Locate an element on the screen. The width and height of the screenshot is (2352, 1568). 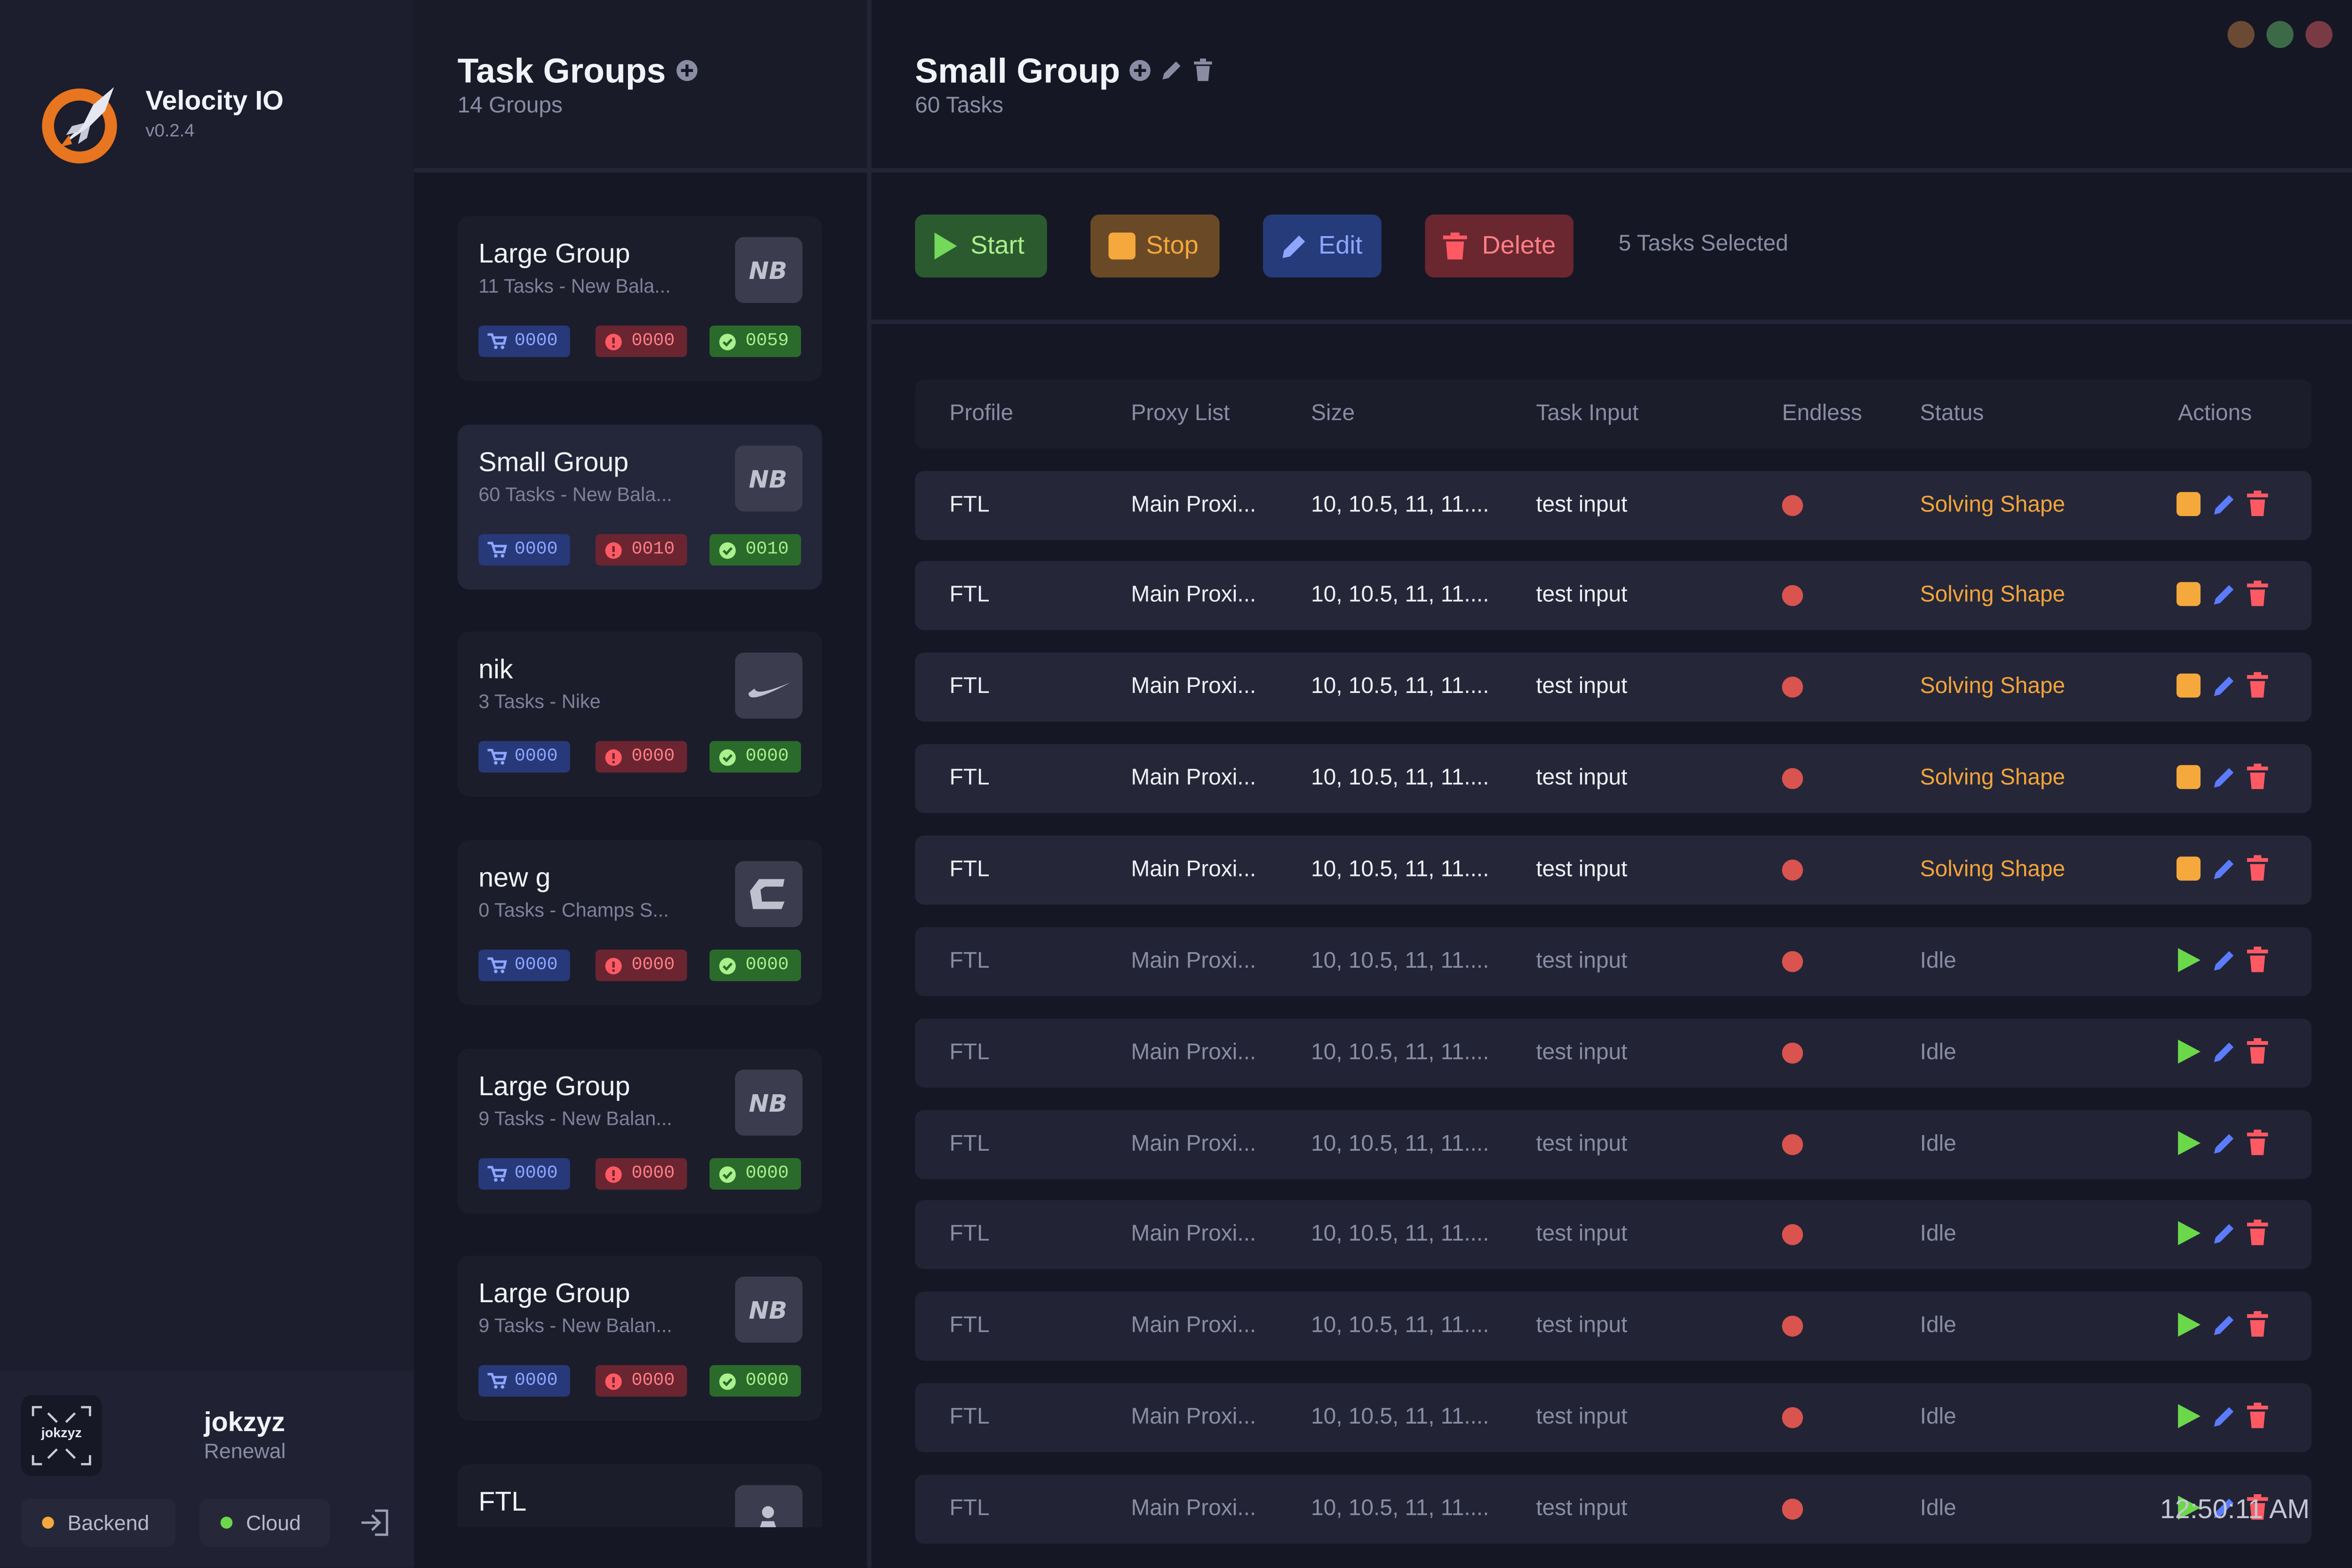
column-header-status: Status is located at coordinates (1952, 413).